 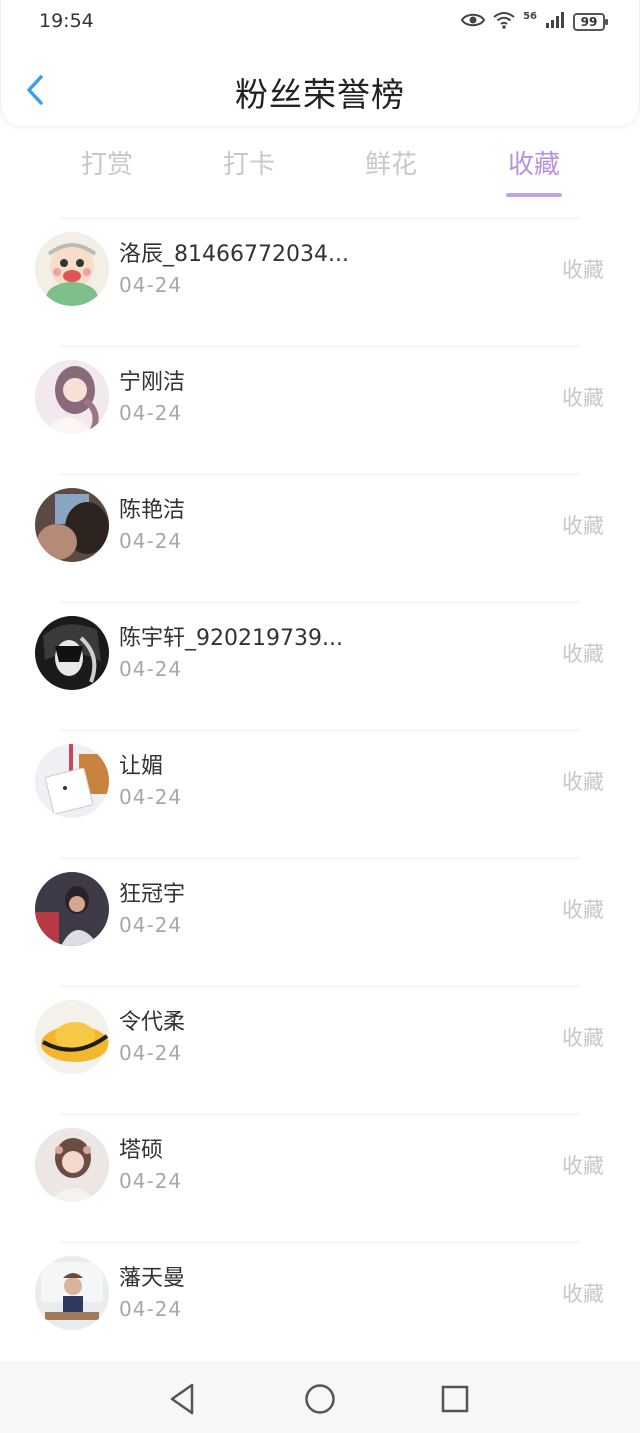 I want to click on list-item: 塔硕 04-24 收藏, so click(x=320, y=1178).